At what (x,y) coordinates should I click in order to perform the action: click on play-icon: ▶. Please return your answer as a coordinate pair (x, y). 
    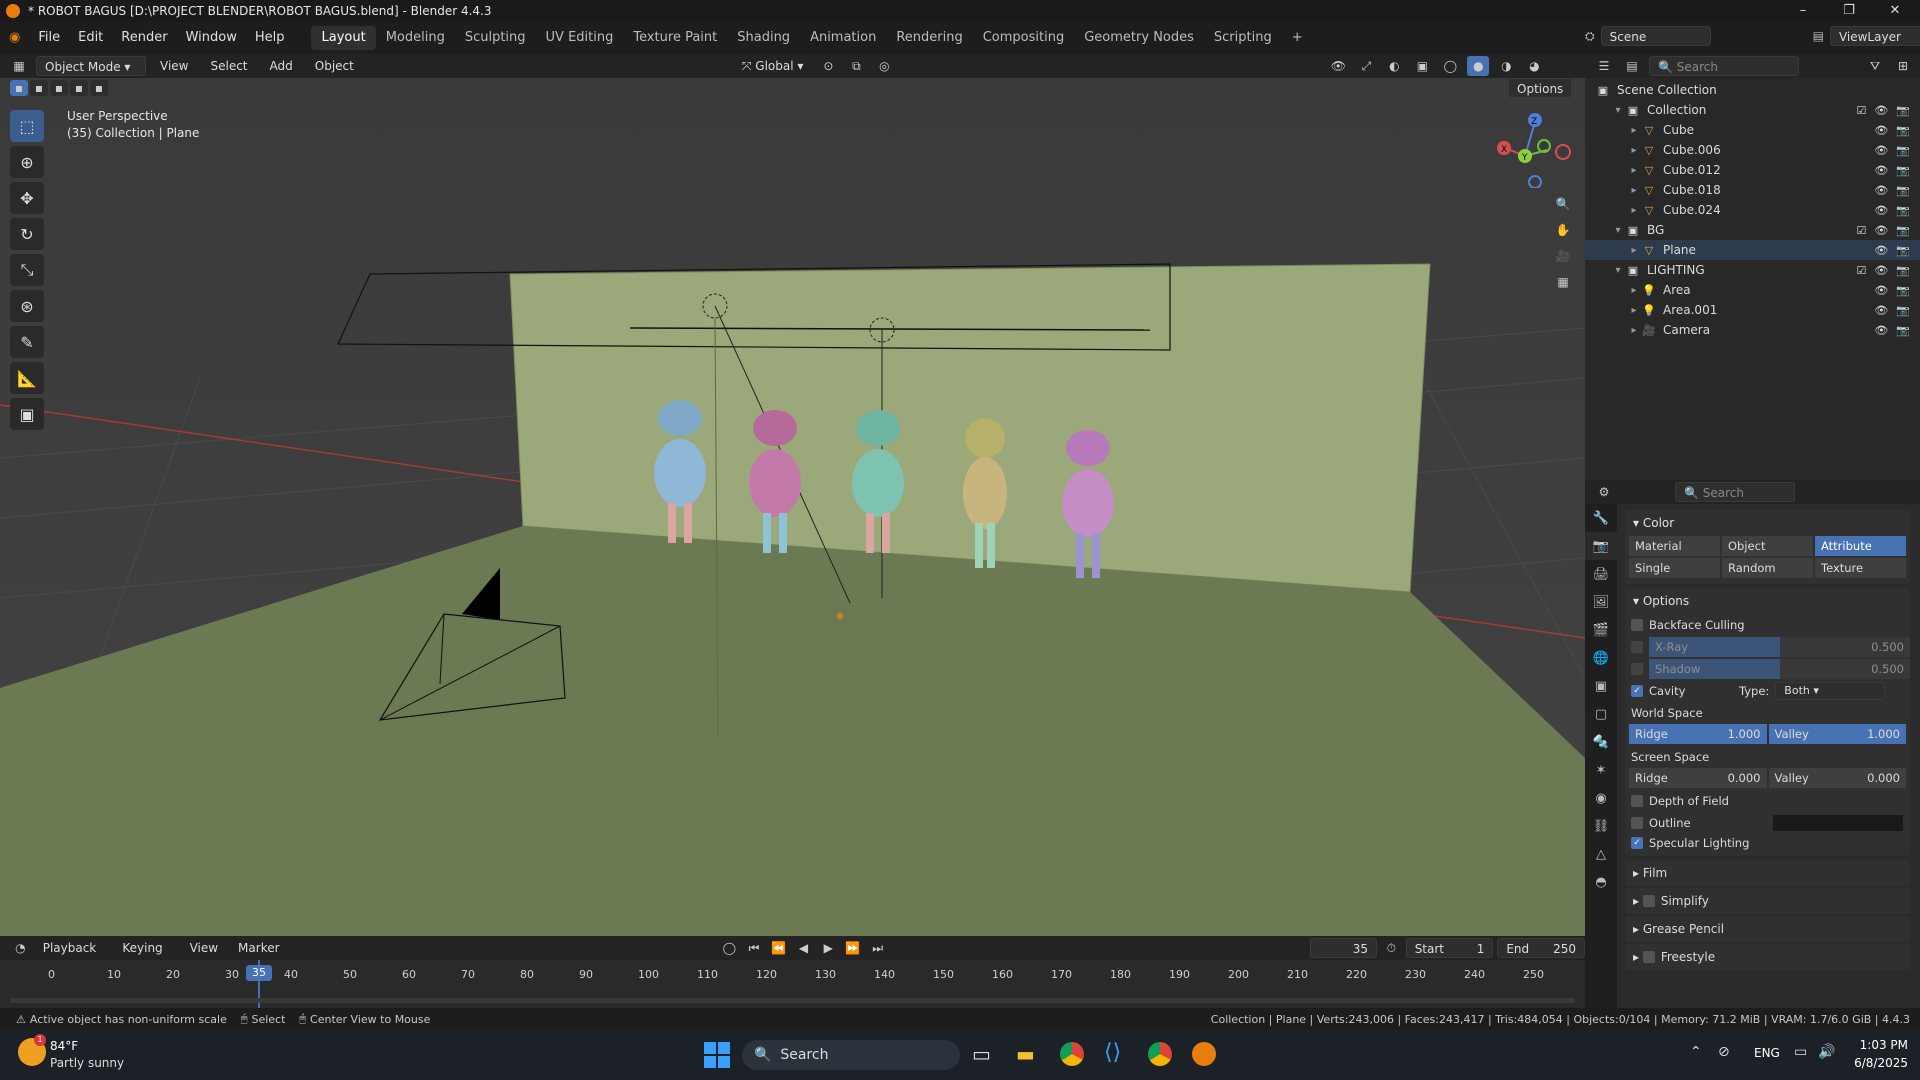
    Looking at the image, I should click on (828, 948).